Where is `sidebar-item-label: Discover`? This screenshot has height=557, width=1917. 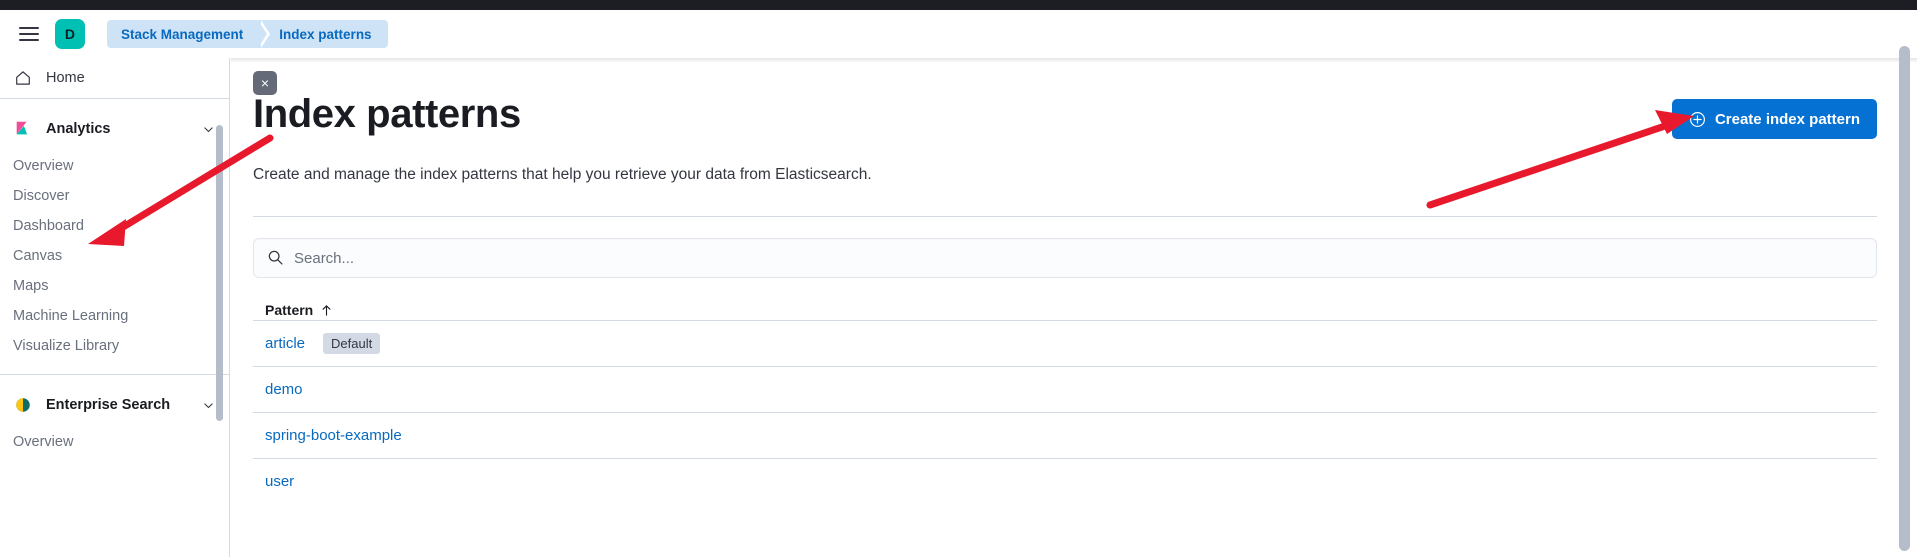 sidebar-item-label: Discover is located at coordinates (41, 196).